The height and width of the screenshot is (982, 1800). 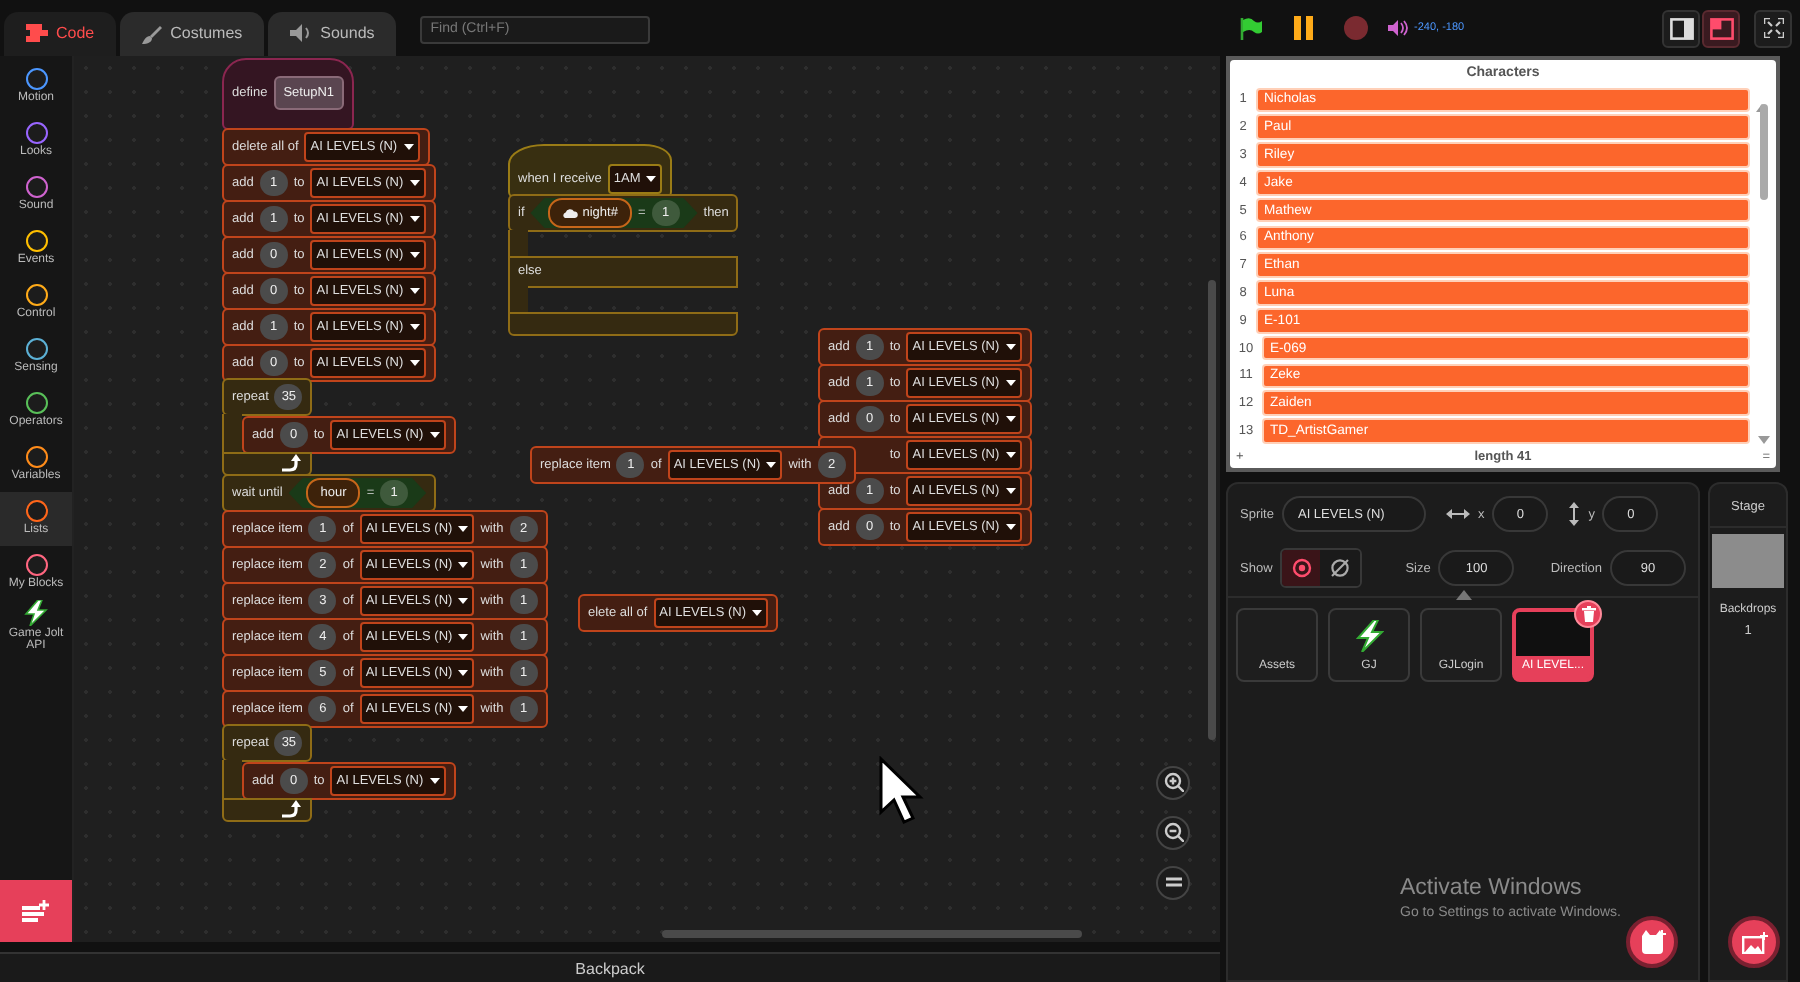 What do you see at coordinates (1574, 514) in the screenshot?
I see `vertical-arrows-icon` at bounding box center [1574, 514].